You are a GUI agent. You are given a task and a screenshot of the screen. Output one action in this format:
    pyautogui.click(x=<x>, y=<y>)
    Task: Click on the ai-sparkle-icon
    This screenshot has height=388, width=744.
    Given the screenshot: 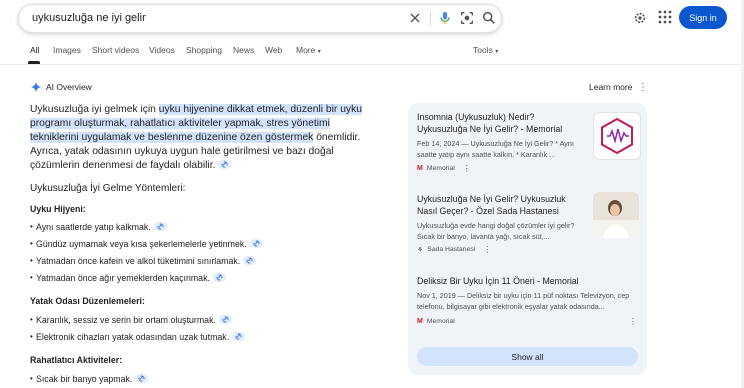 What is the action you would take?
    pyautogui.click(x=36, y=87)
    